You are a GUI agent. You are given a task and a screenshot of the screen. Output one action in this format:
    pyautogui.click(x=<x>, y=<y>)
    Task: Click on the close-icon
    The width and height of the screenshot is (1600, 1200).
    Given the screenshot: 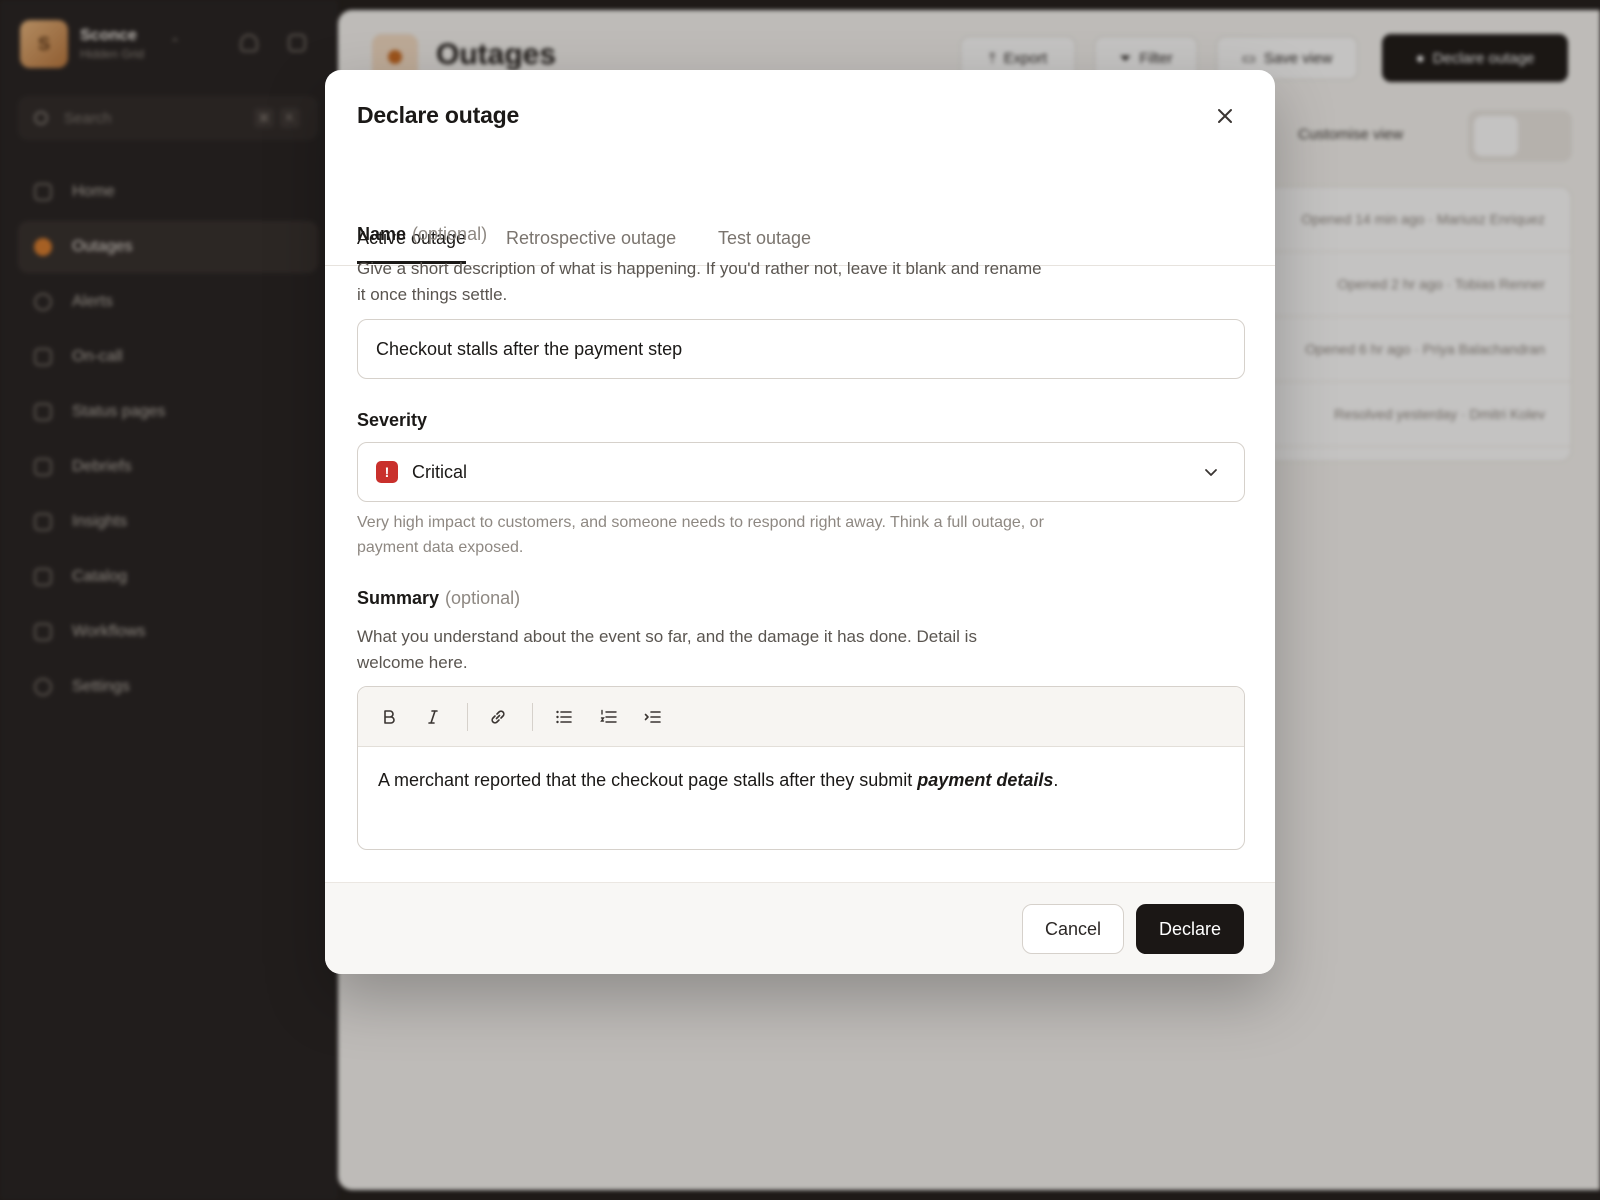 What is the action you would take?
    pyautogui.click(x=1225, y=116)
    